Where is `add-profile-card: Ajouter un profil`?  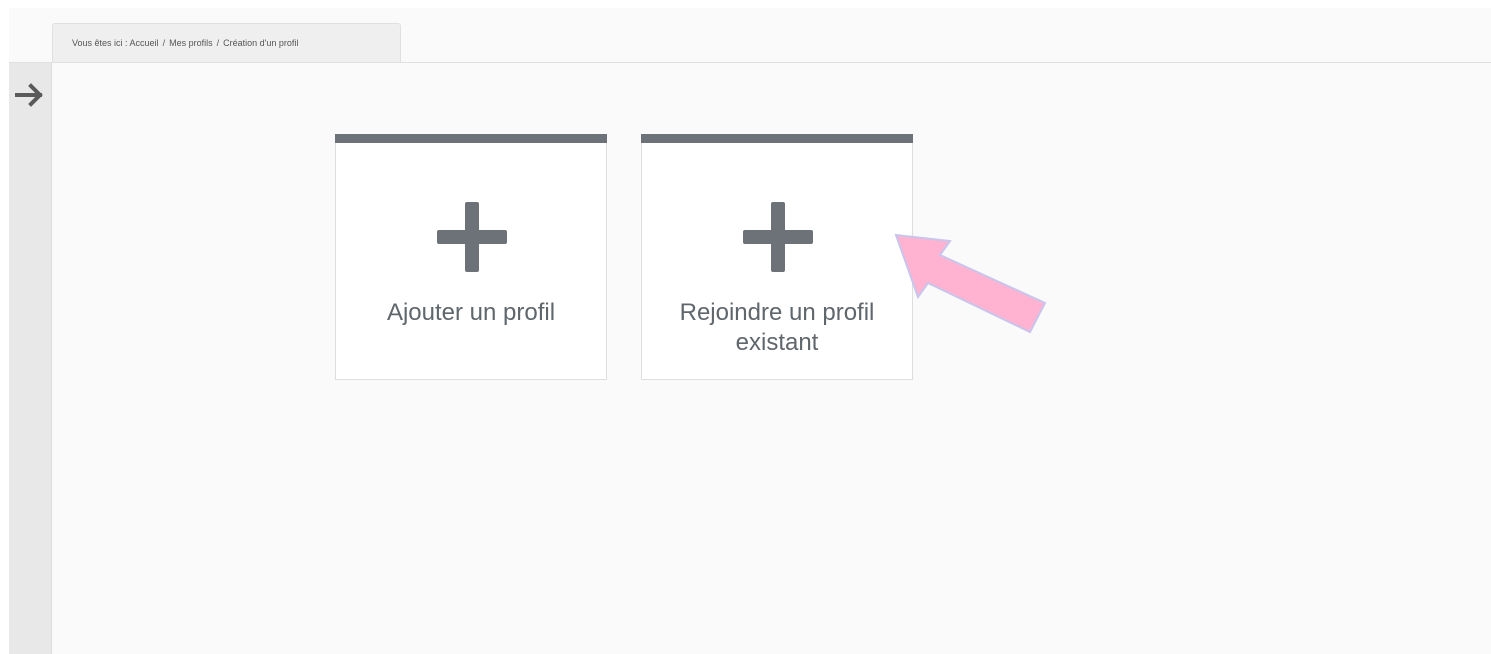
add-profile-card: Ajouter un profil is located at coordinates (471, 257).